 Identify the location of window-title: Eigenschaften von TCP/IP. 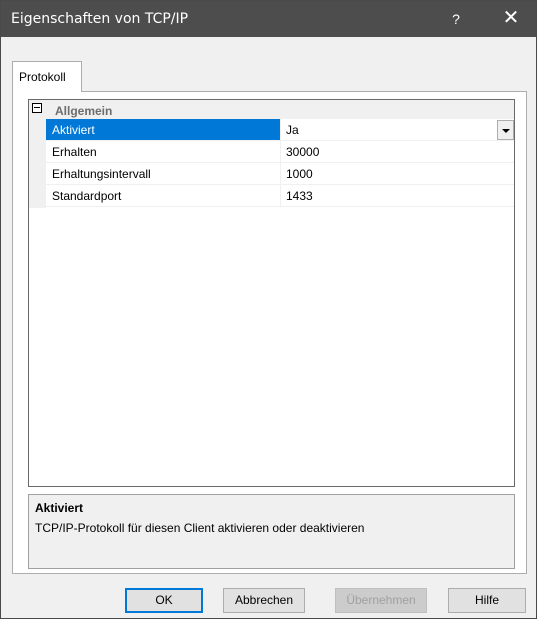
(100, 19).